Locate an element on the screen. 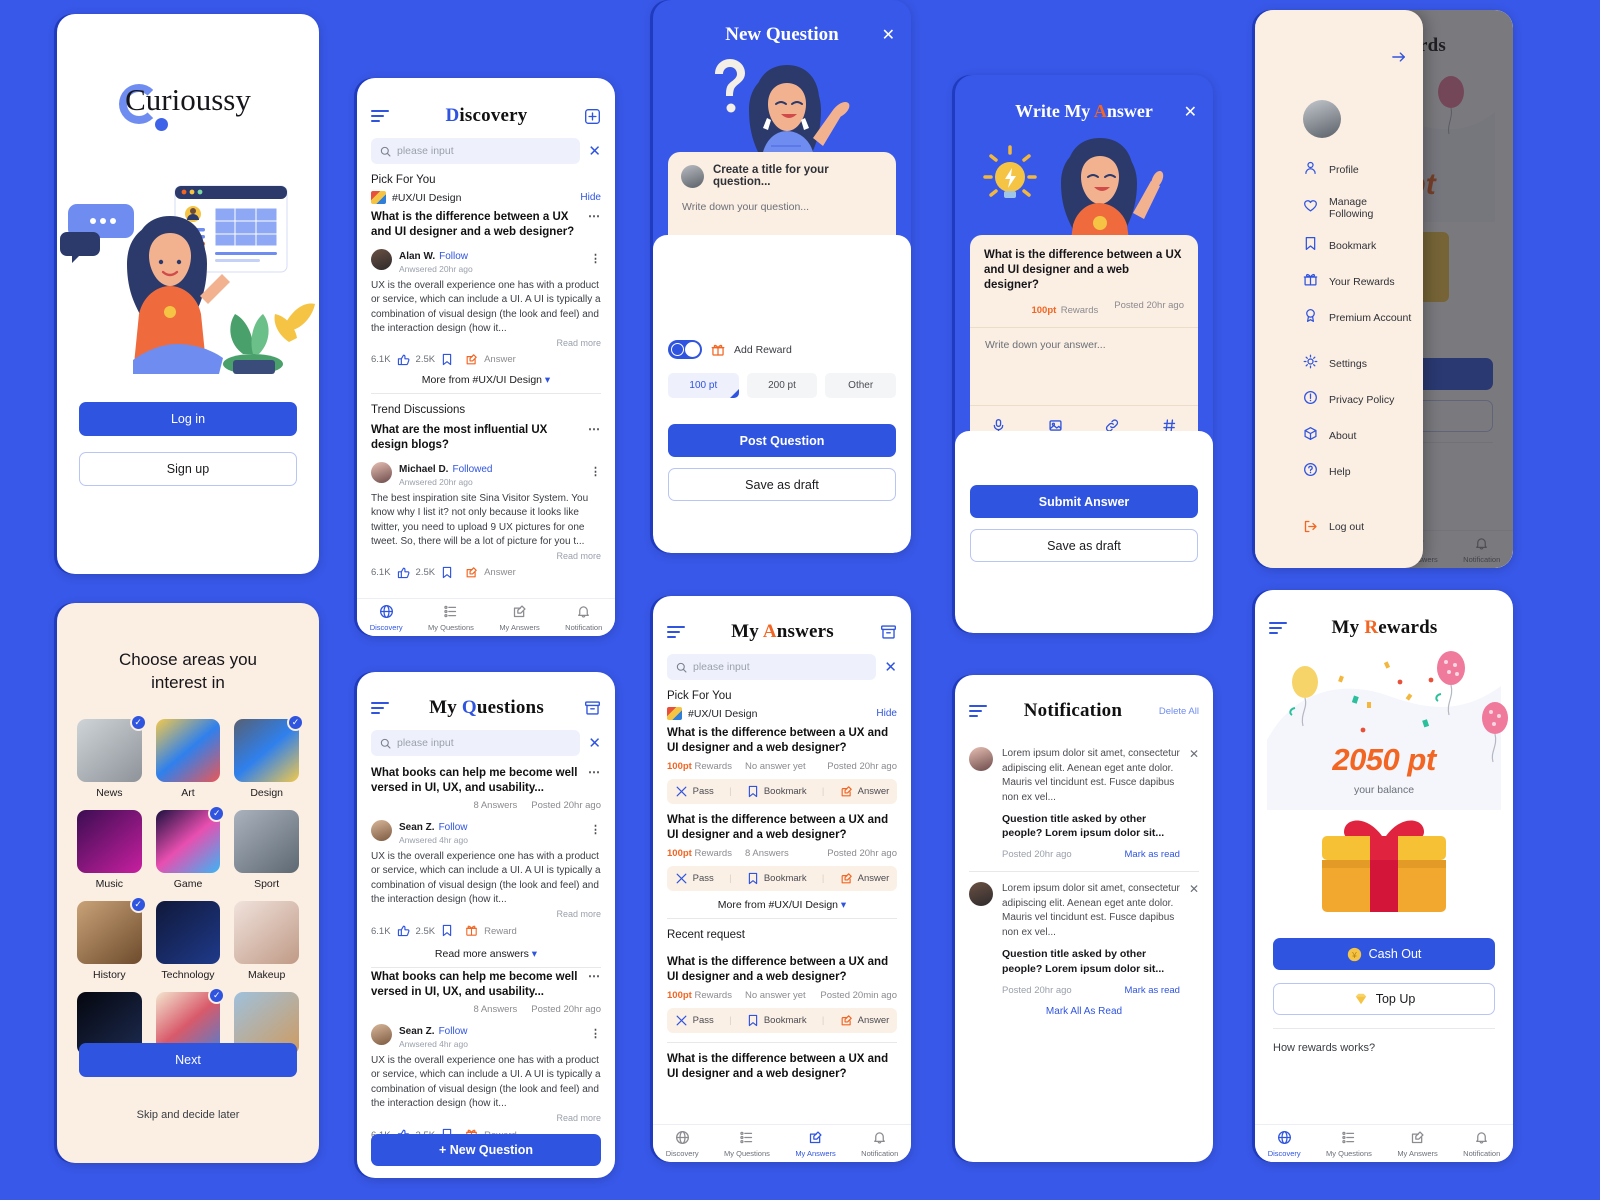 This screenshot has height=1200, width=1600. cash-out-button: ¥ Cash Out is located at coordinates (1384, 954).